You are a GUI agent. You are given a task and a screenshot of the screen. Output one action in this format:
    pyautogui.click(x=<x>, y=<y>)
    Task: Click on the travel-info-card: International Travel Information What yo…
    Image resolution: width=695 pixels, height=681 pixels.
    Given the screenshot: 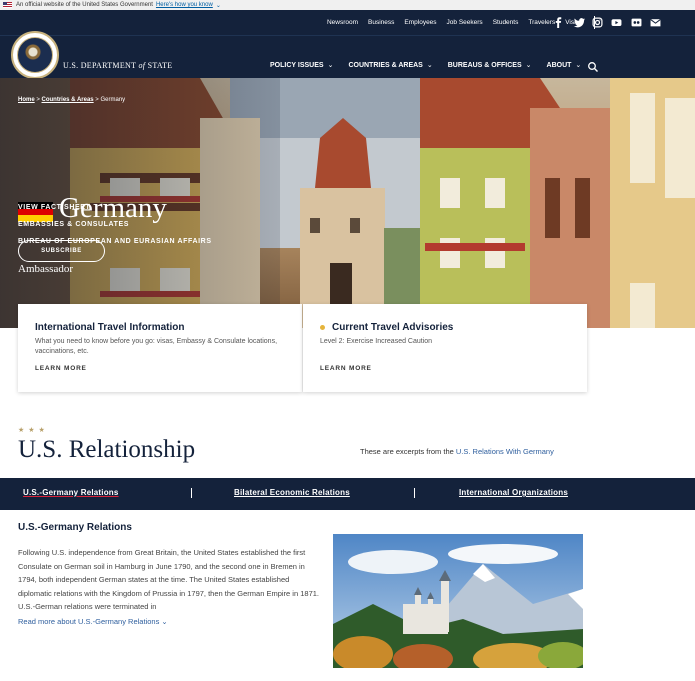 What is the action you would take?
    pyautogui.click(x=160, y=348)
    